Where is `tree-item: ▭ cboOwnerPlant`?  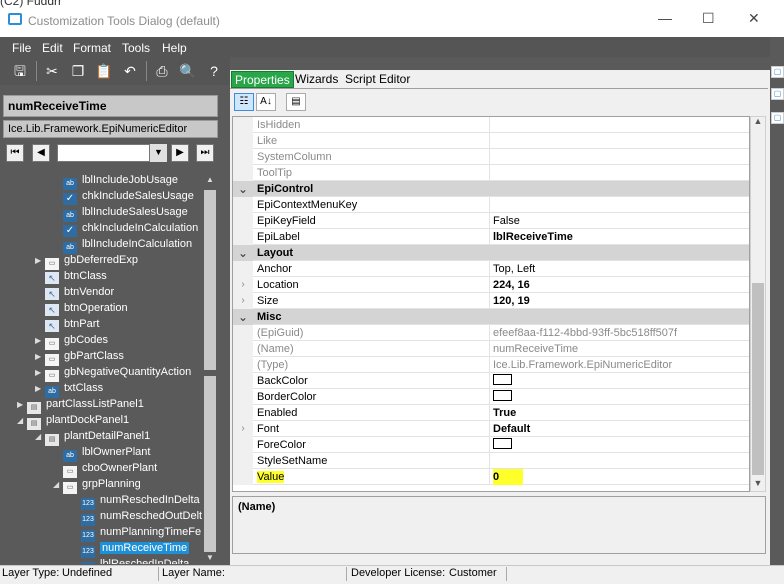
tree-item: ▭ cboOwnerPlant is located at coordinates (105, 469).